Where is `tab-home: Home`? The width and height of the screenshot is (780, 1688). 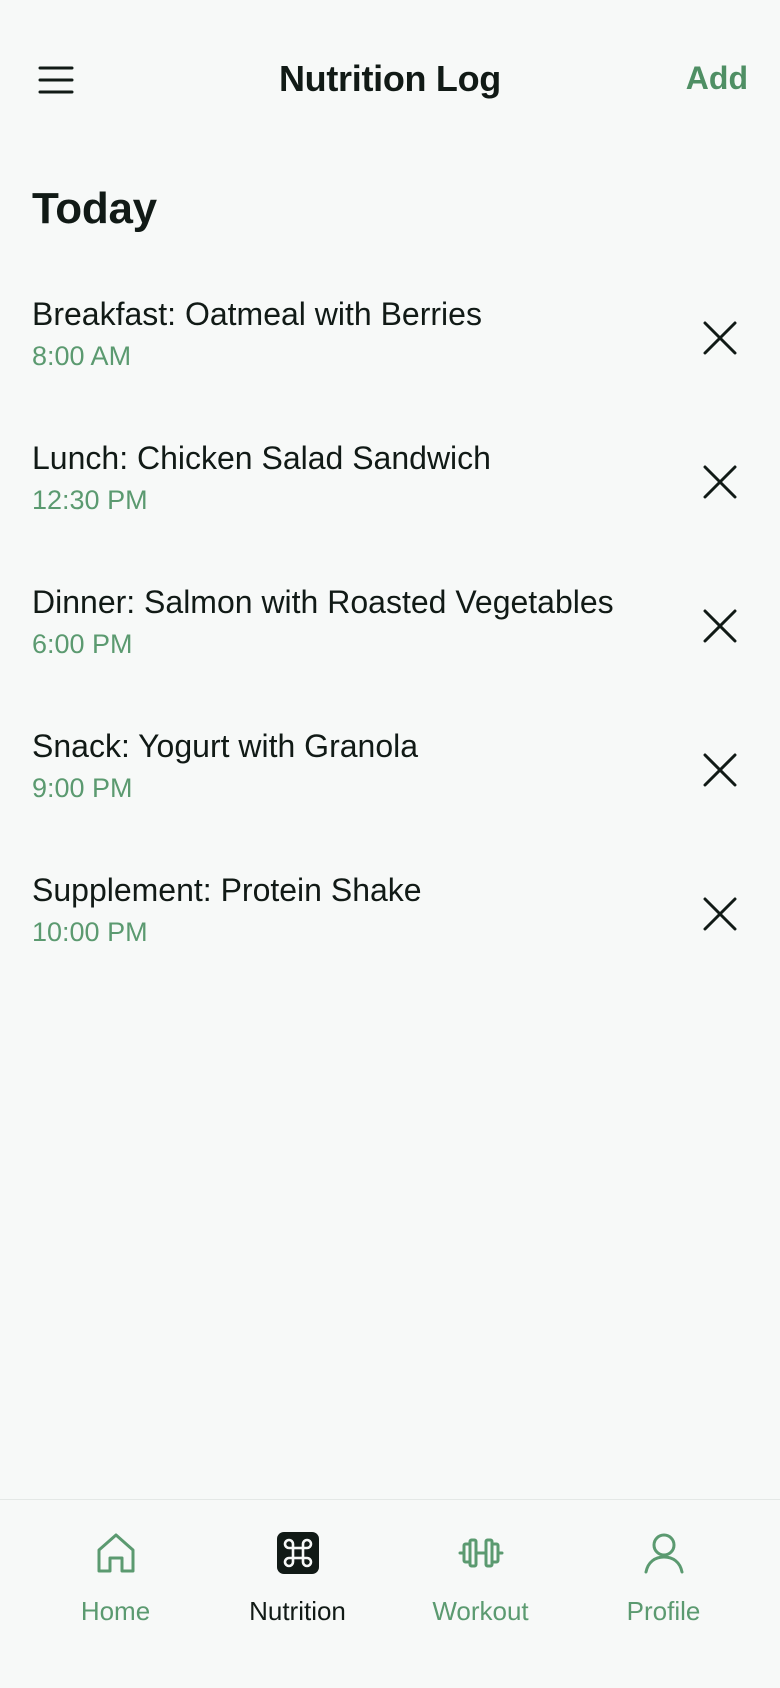 tab-home: Home is located at coordinates (115, 1587).